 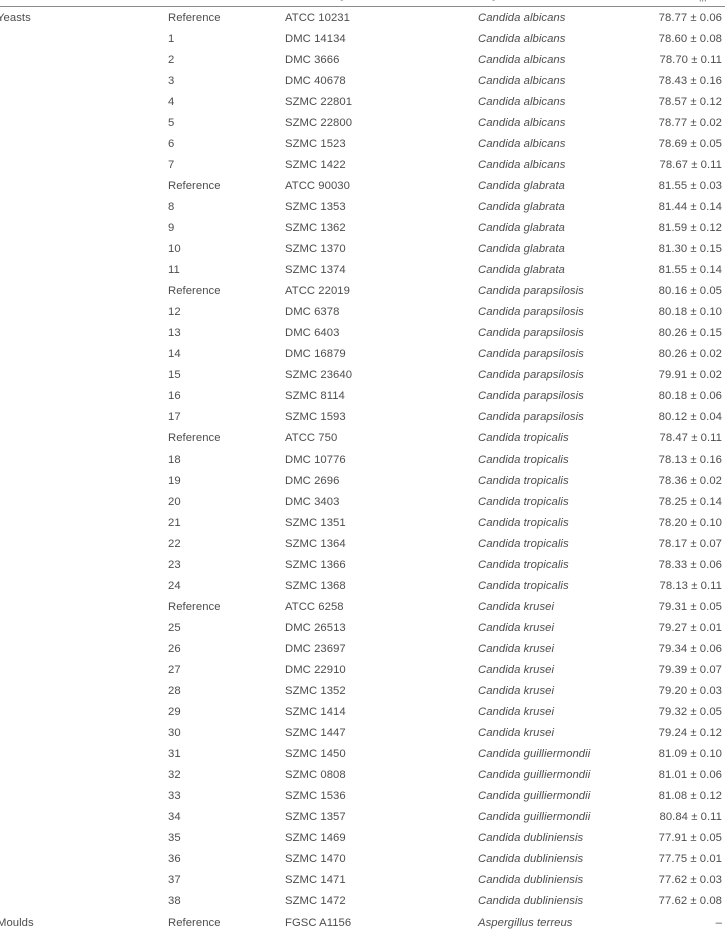 What do you see at coordinates (381, 901) in the screenshot?
I see `cell-strain-designation-number: SZMC 1472` at bounding box center [381, 901].